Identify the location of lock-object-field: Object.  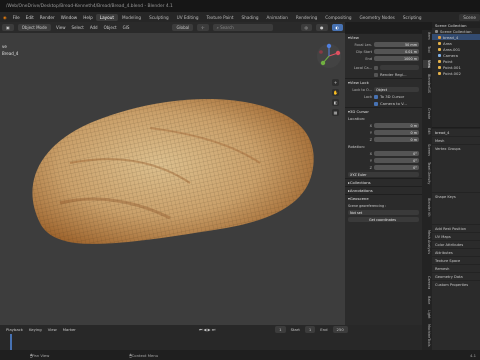
(396, 89).